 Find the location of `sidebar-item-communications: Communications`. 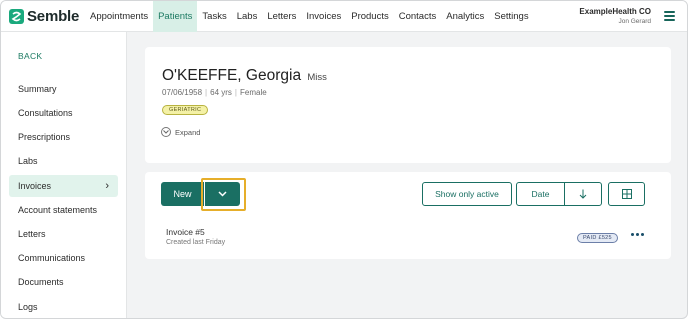

sidebar-item-communications: Communications is located at coordinates (63, 258).